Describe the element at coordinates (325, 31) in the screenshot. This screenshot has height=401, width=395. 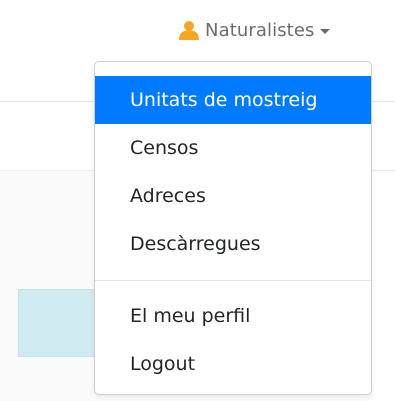
I see `caret-down-icon` at that location.